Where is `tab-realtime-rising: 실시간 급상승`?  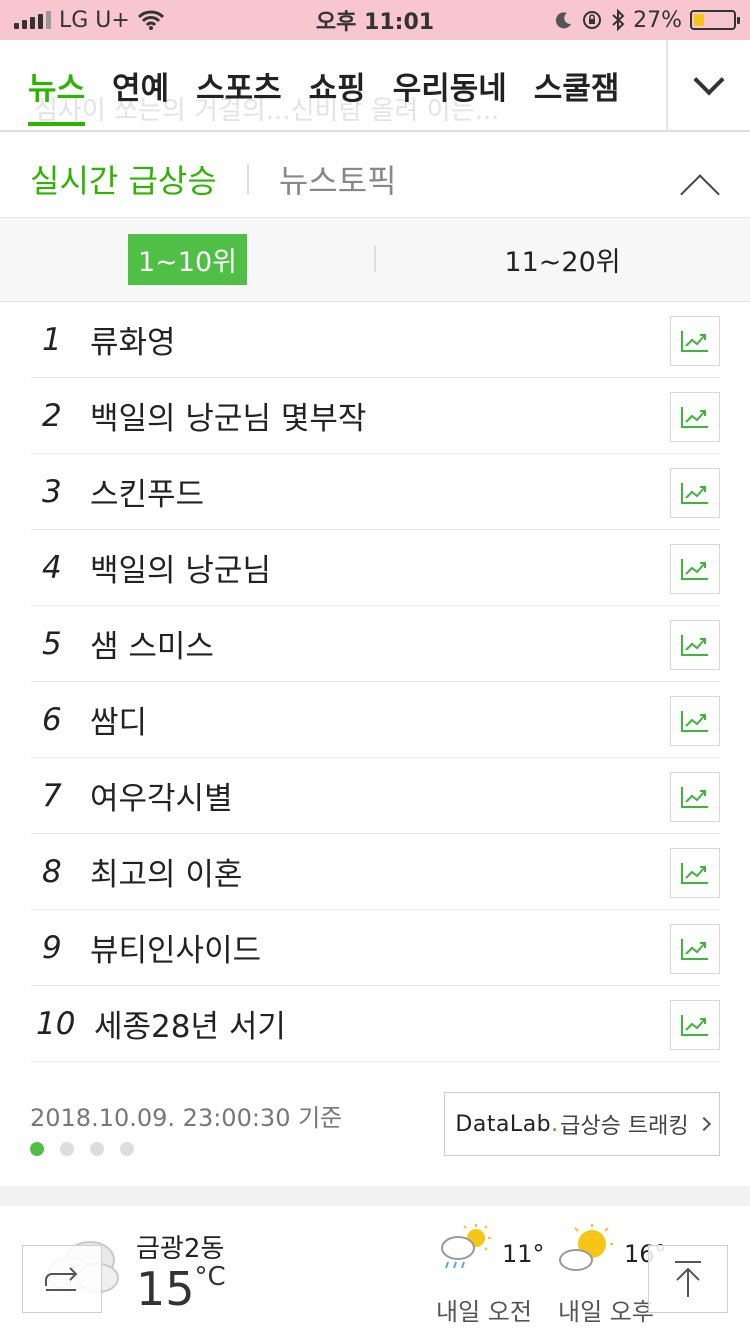 tab-realtime-rising: 실시간 급상승 is located at coordinates (123, 179).